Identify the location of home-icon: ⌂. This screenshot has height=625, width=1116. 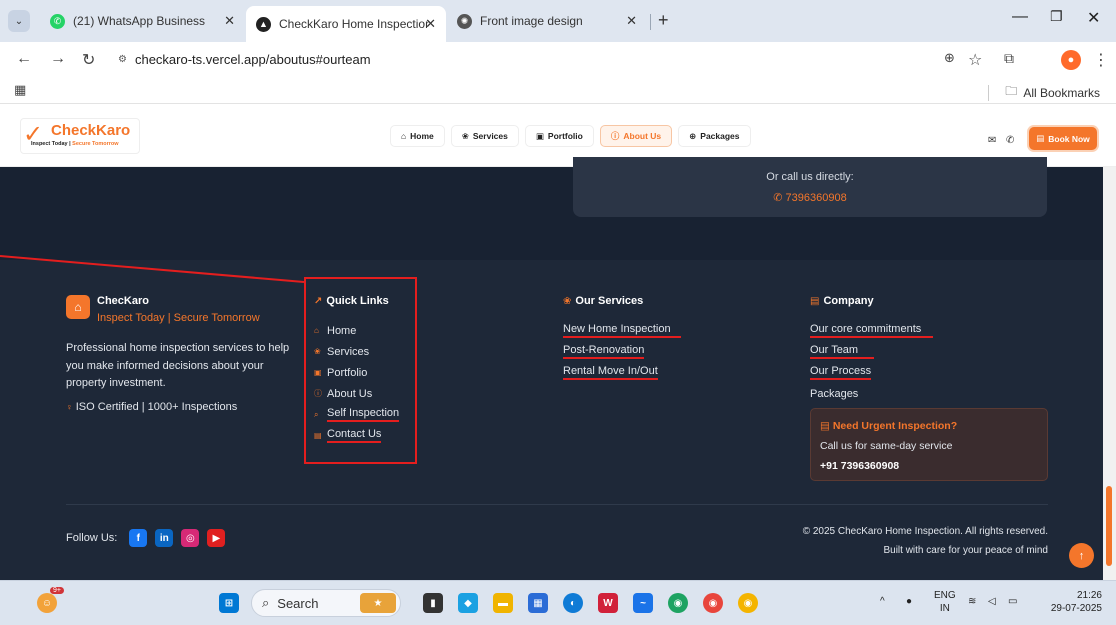
(404, 136).